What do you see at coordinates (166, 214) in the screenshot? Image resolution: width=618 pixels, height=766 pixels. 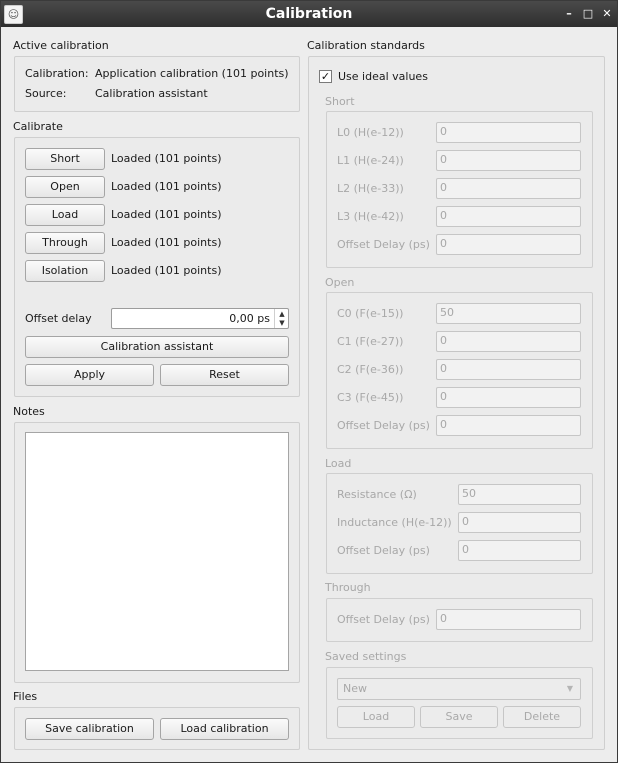 I see `load-status: Loaded (101 points)` at bounding box center [166, 214].